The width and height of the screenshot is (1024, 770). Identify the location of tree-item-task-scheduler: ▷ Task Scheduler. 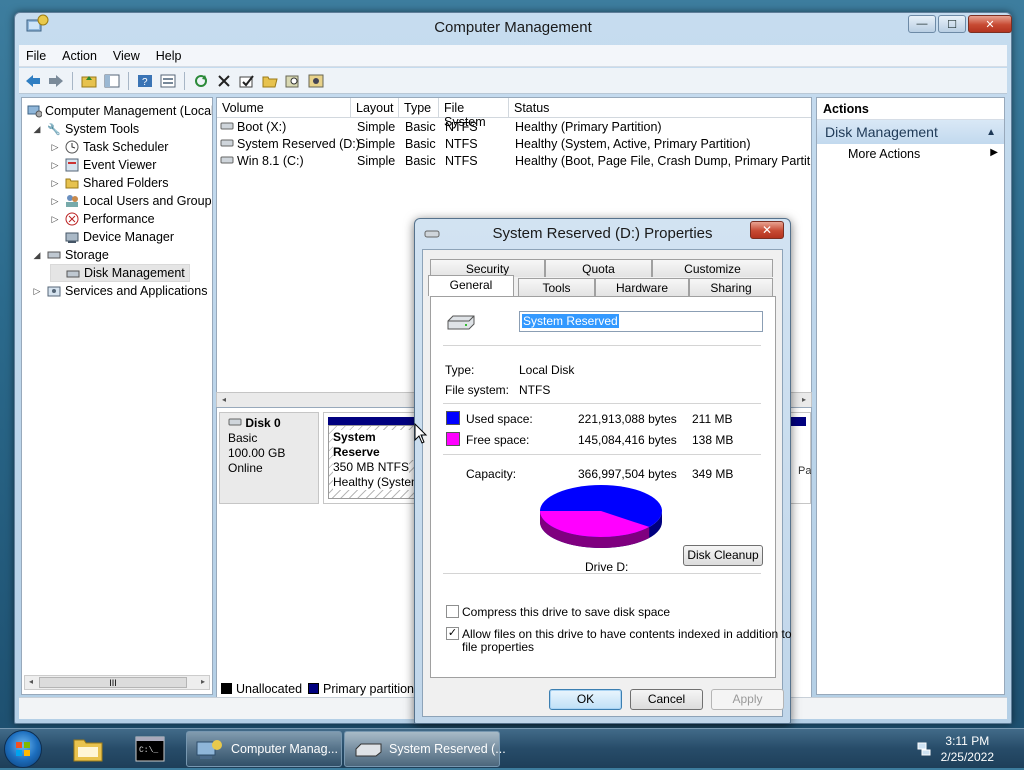
(109, 147).